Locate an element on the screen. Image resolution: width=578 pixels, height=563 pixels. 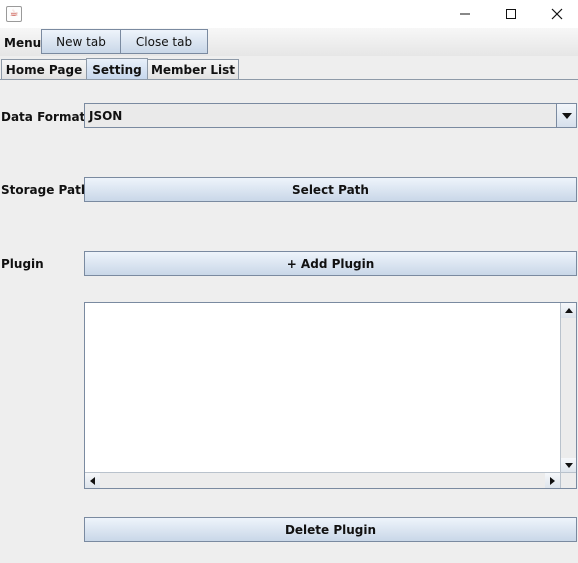
arrow-right-icon is located at coordinates (552, 480).